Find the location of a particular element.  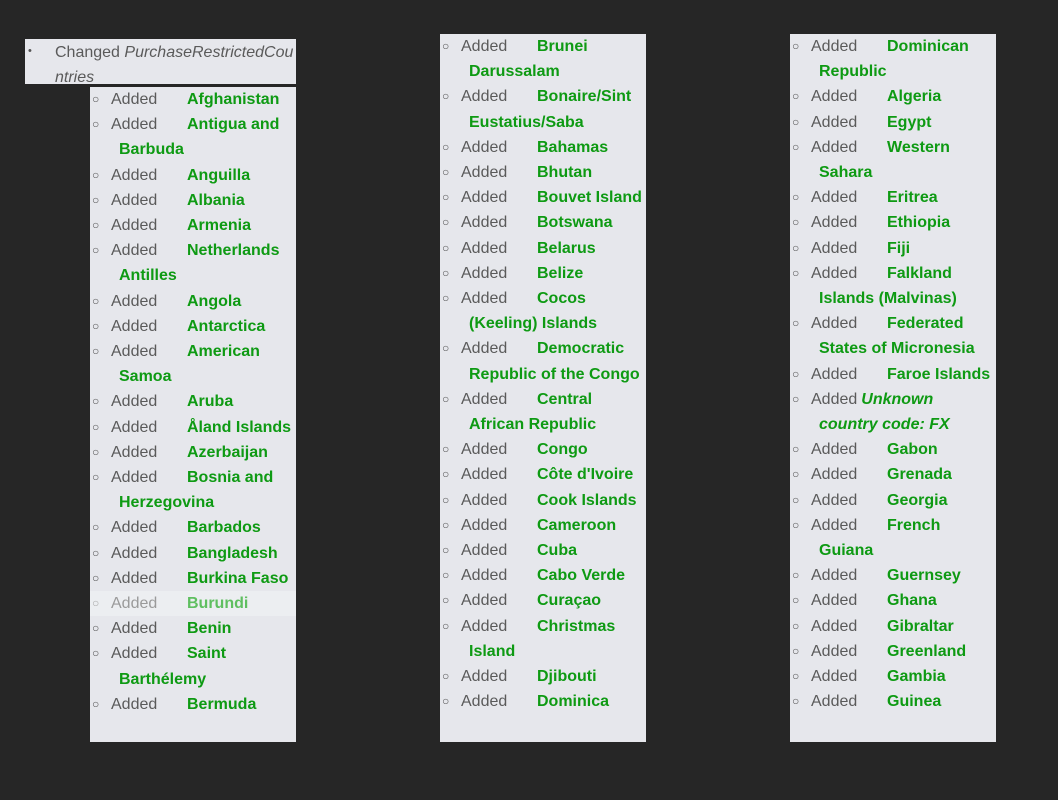

country-name: Benin is located at coordinates (209, 629).